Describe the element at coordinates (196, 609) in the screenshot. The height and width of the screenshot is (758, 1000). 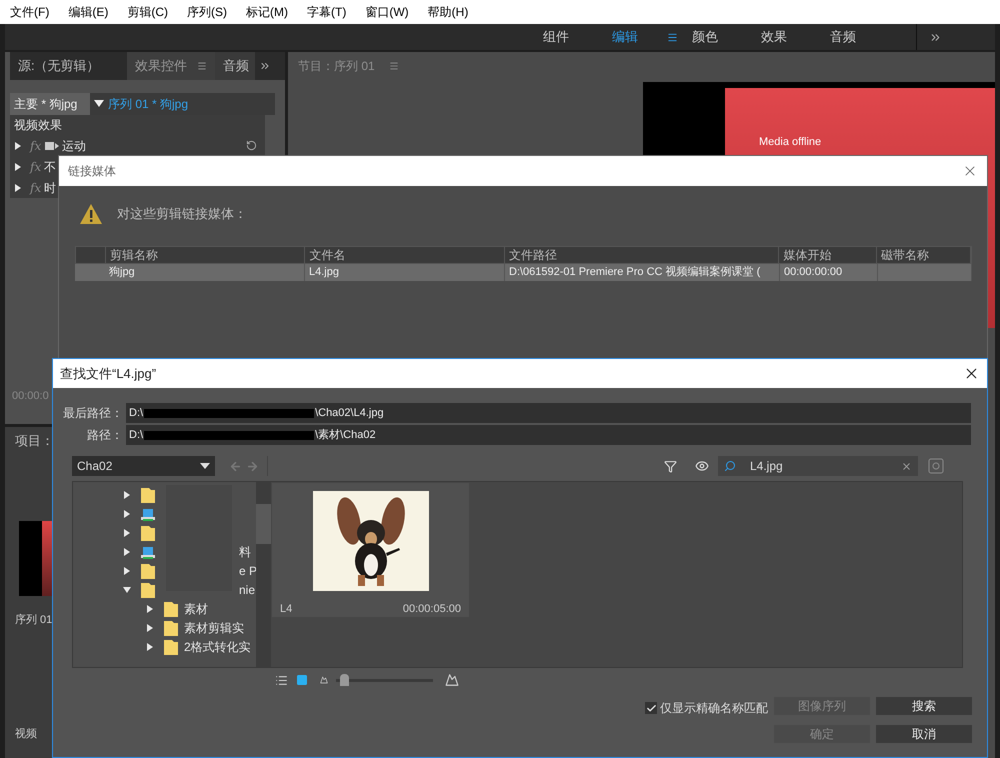
I see `folder-name: 素材` at that location.